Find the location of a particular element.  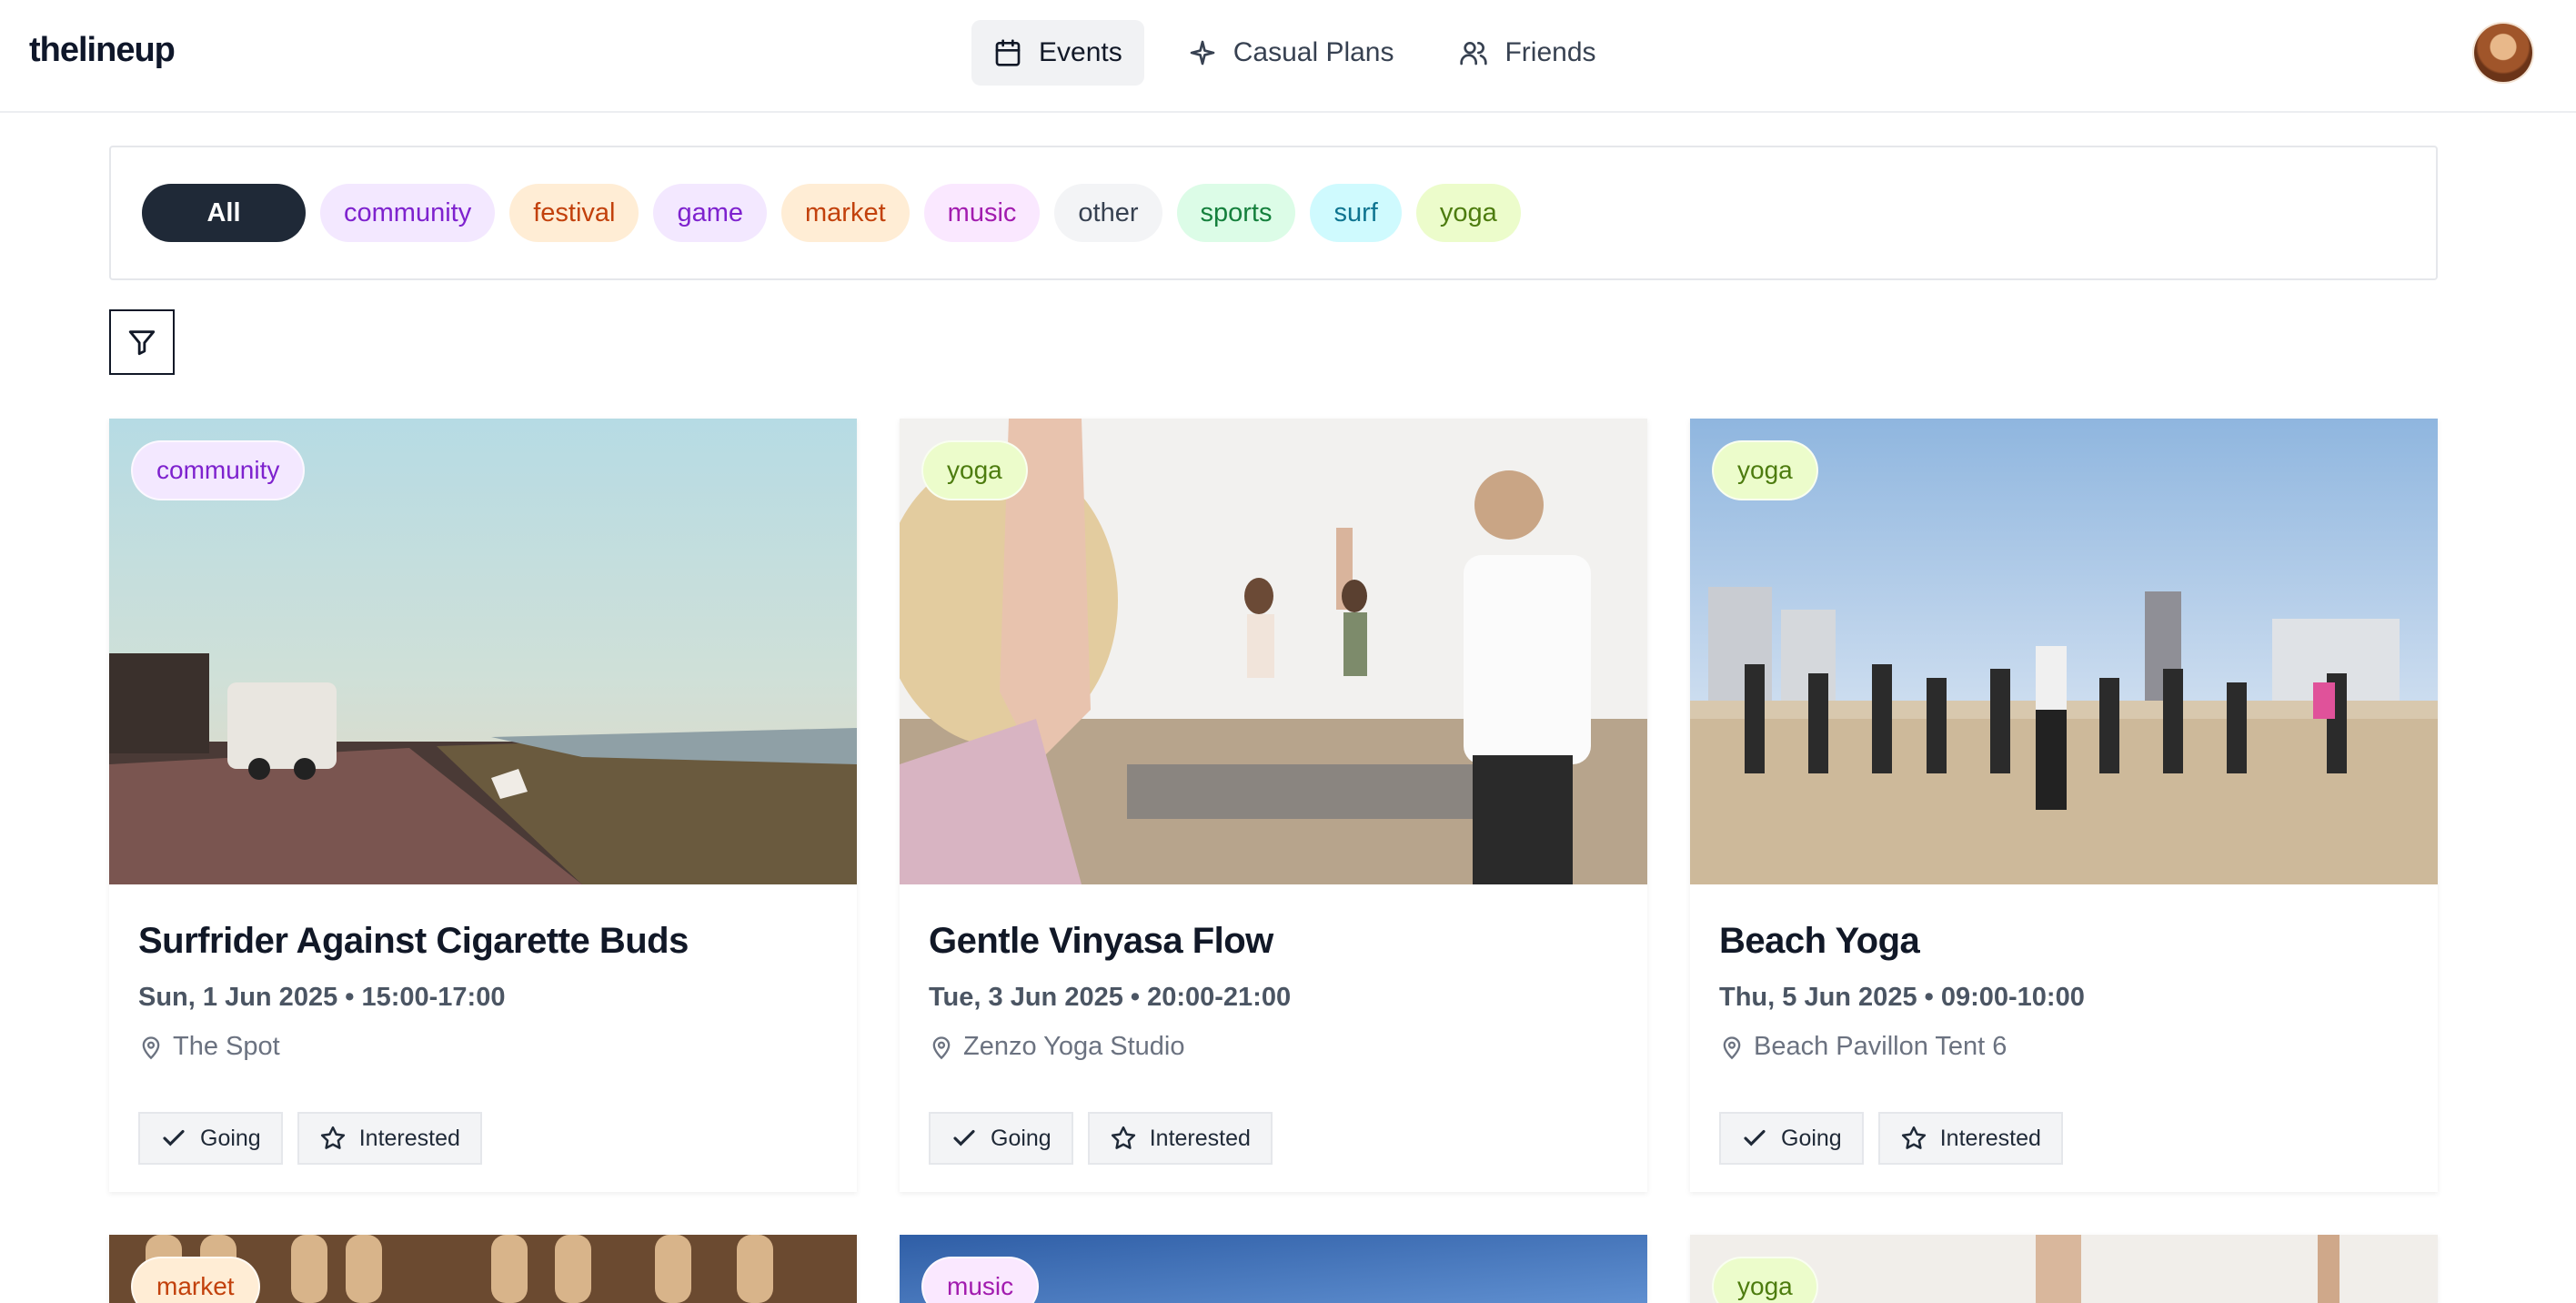

nav-casual-plans: Casual Plans is located at coordinates (1291, 53).